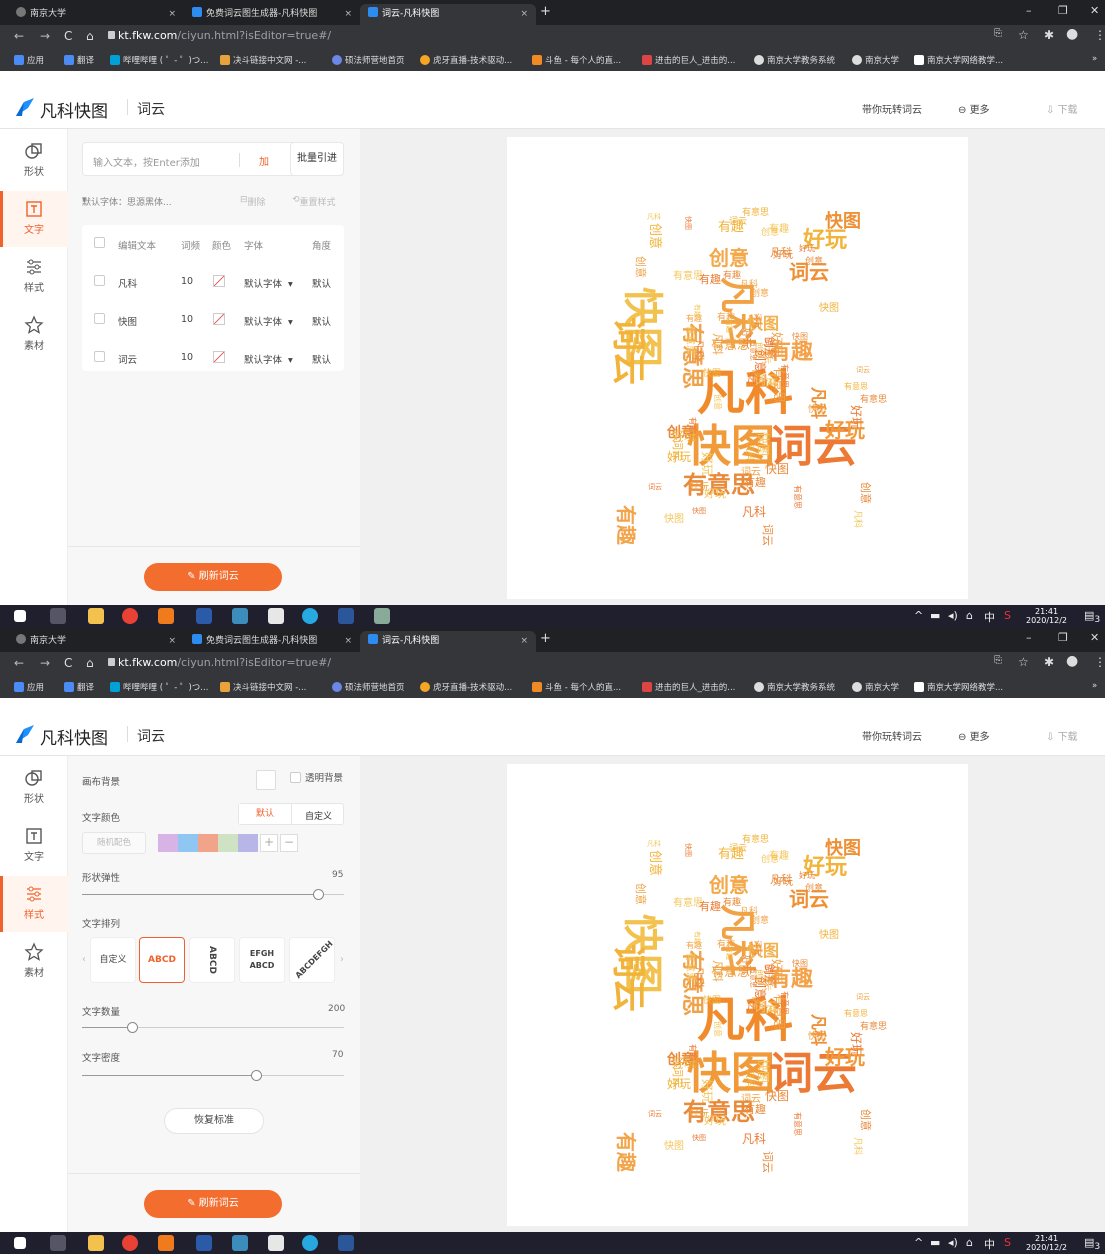 This screenshot has width=1105, height=1254. I want to click on table-row: 快图 10 默认字体 ▾ 默认, so click(213, 320).